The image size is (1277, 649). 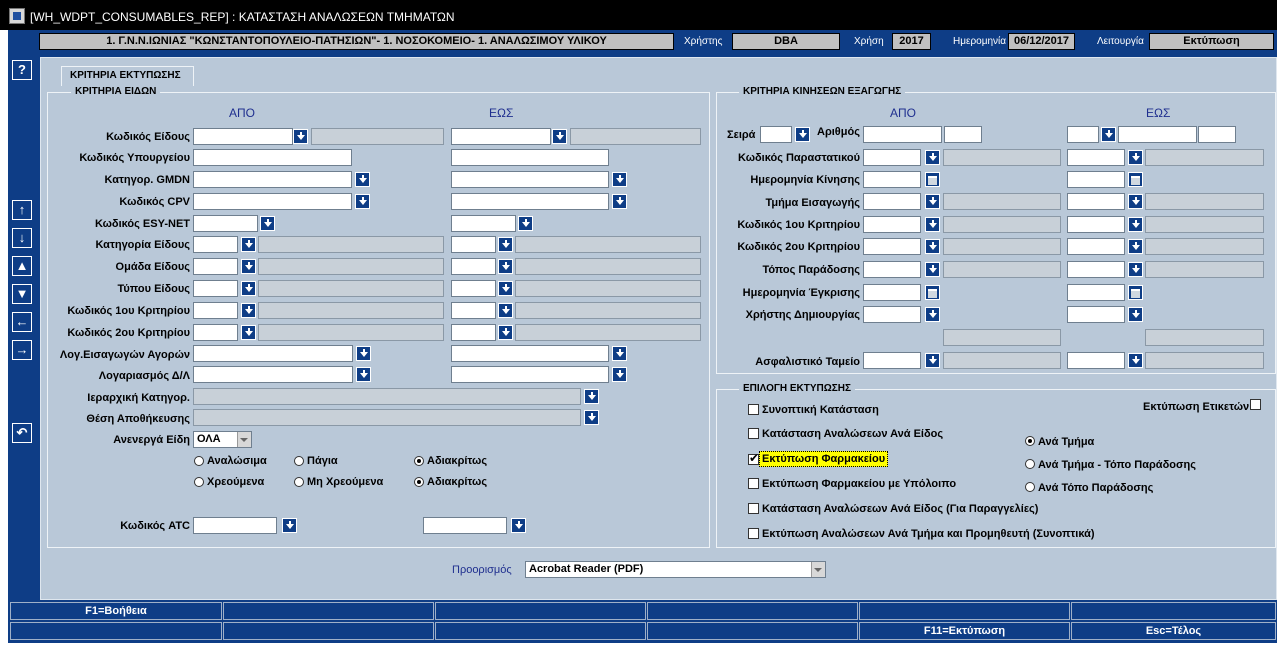 What do you see at coordinates (473, 244) in the screenshot?
I see `item-category-to` at bounding box center [473, 244].